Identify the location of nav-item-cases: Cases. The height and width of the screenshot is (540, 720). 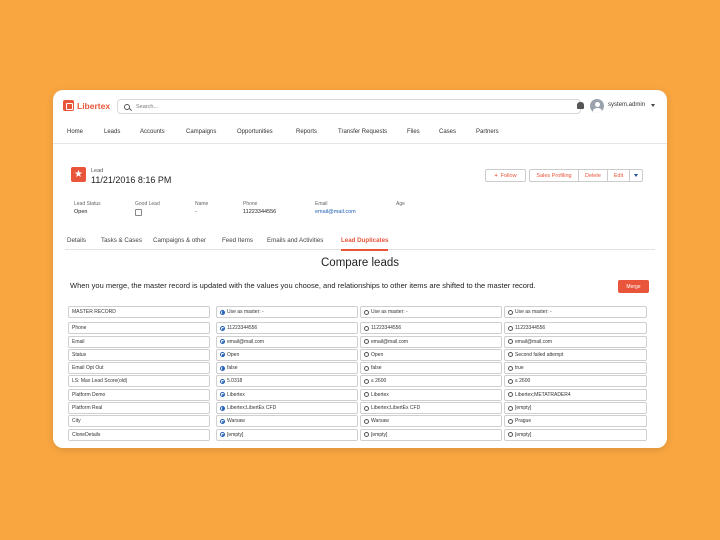
(447, 132).